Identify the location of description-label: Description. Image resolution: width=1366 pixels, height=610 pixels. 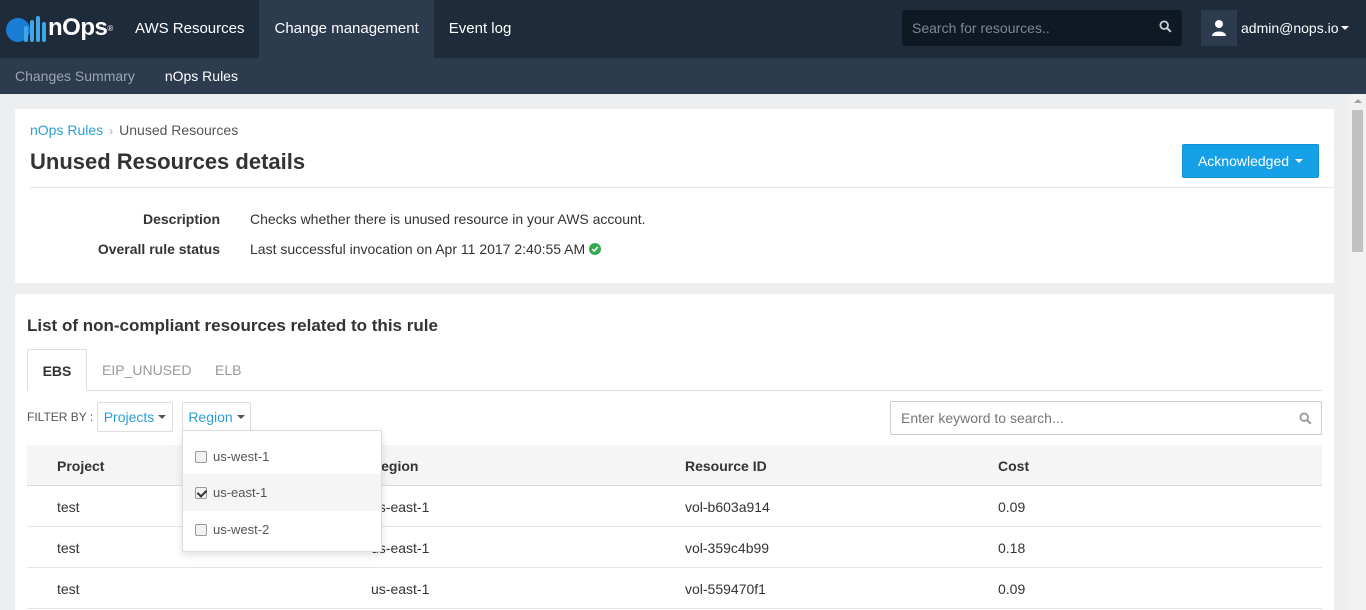
(181, 219).